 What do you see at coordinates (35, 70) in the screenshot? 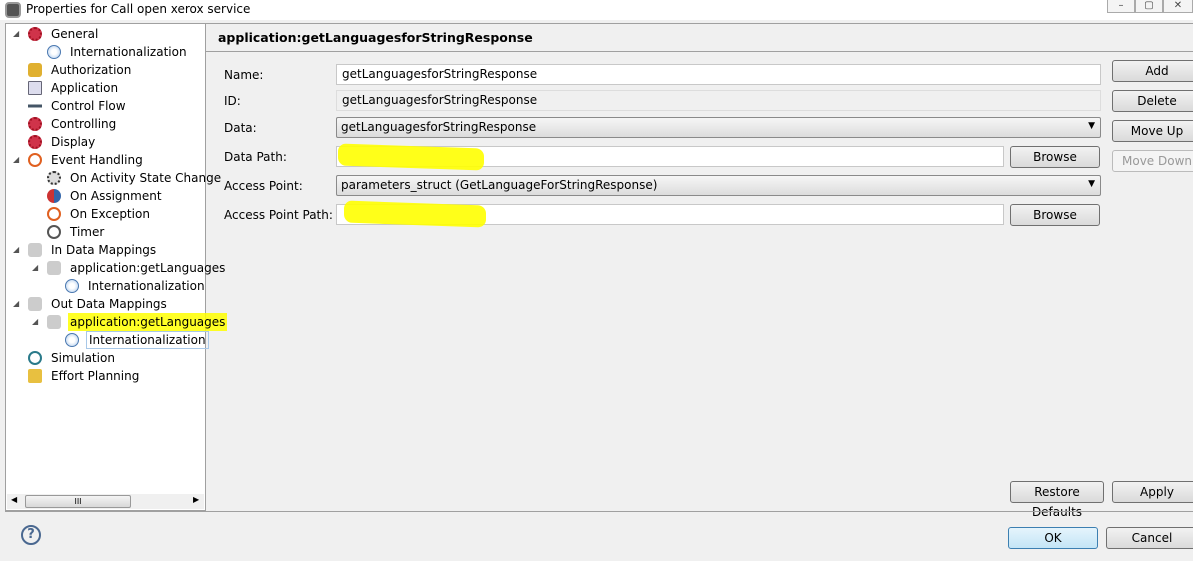
I see `key-icon` at bounding box center [35, 70].